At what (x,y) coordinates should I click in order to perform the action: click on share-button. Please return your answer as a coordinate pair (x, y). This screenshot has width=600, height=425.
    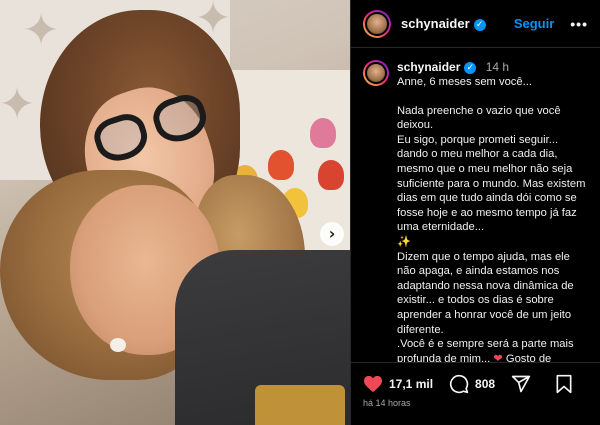
    Looking at the image, I should click on (521, 384).